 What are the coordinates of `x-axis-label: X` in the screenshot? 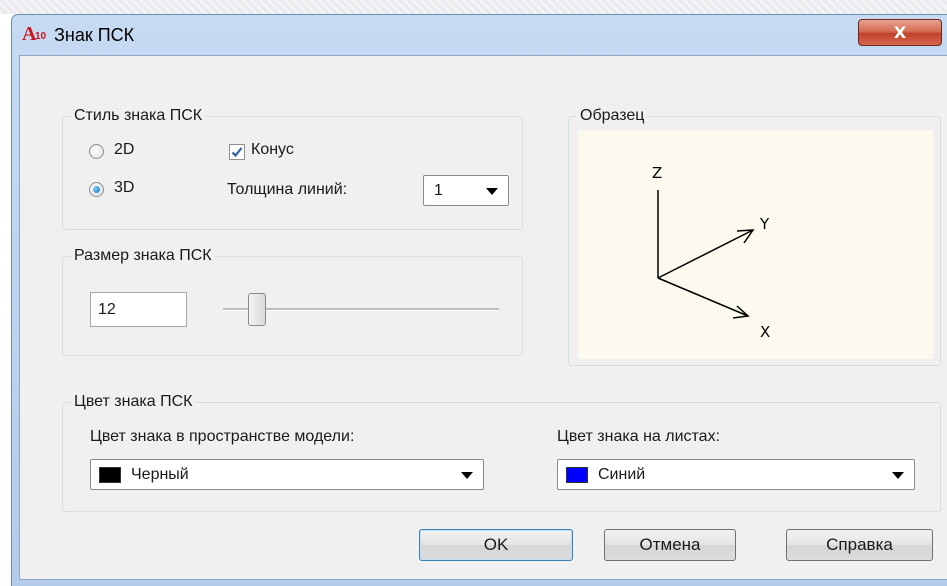 It's located at (765, 332).